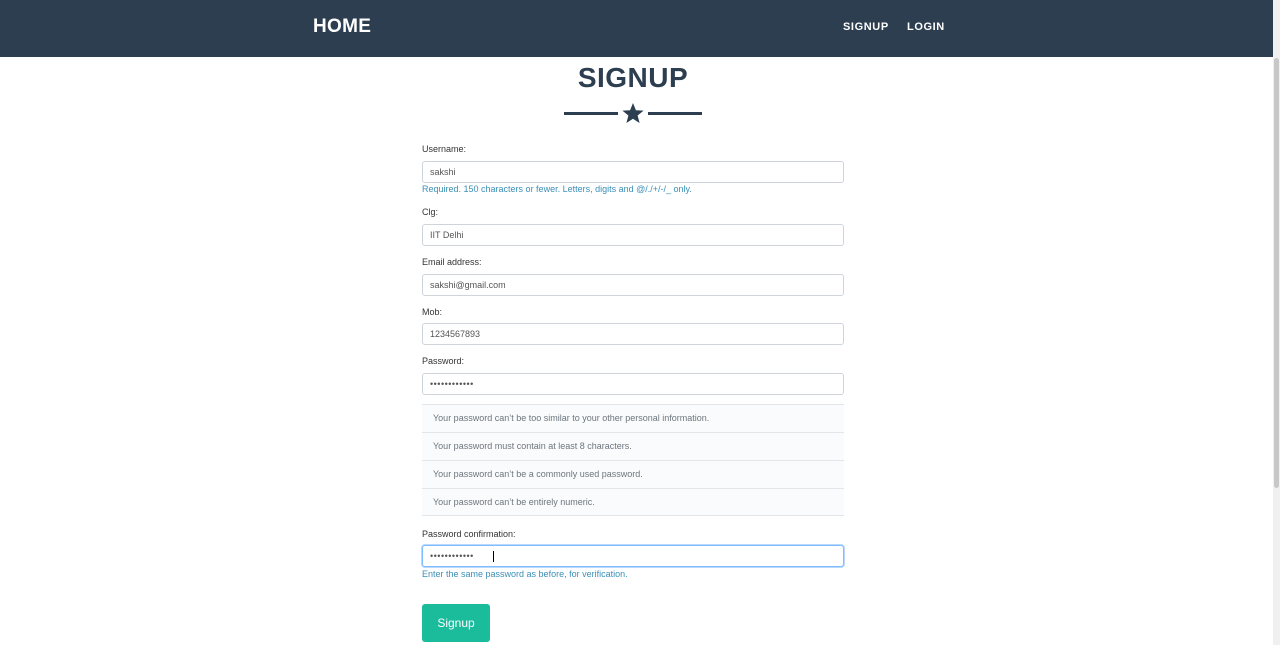 This screenshot has height=645, width=1280. I want to click on password-confirm-input, so click(633, 556).